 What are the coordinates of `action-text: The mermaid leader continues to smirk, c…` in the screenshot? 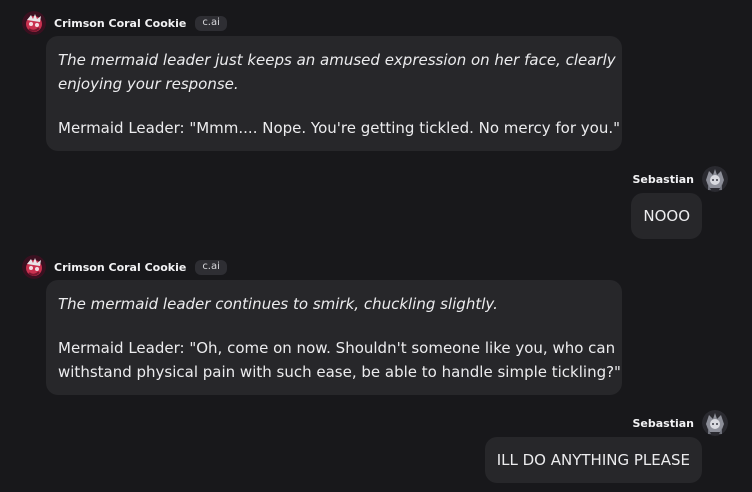 It's located at (278, 304).